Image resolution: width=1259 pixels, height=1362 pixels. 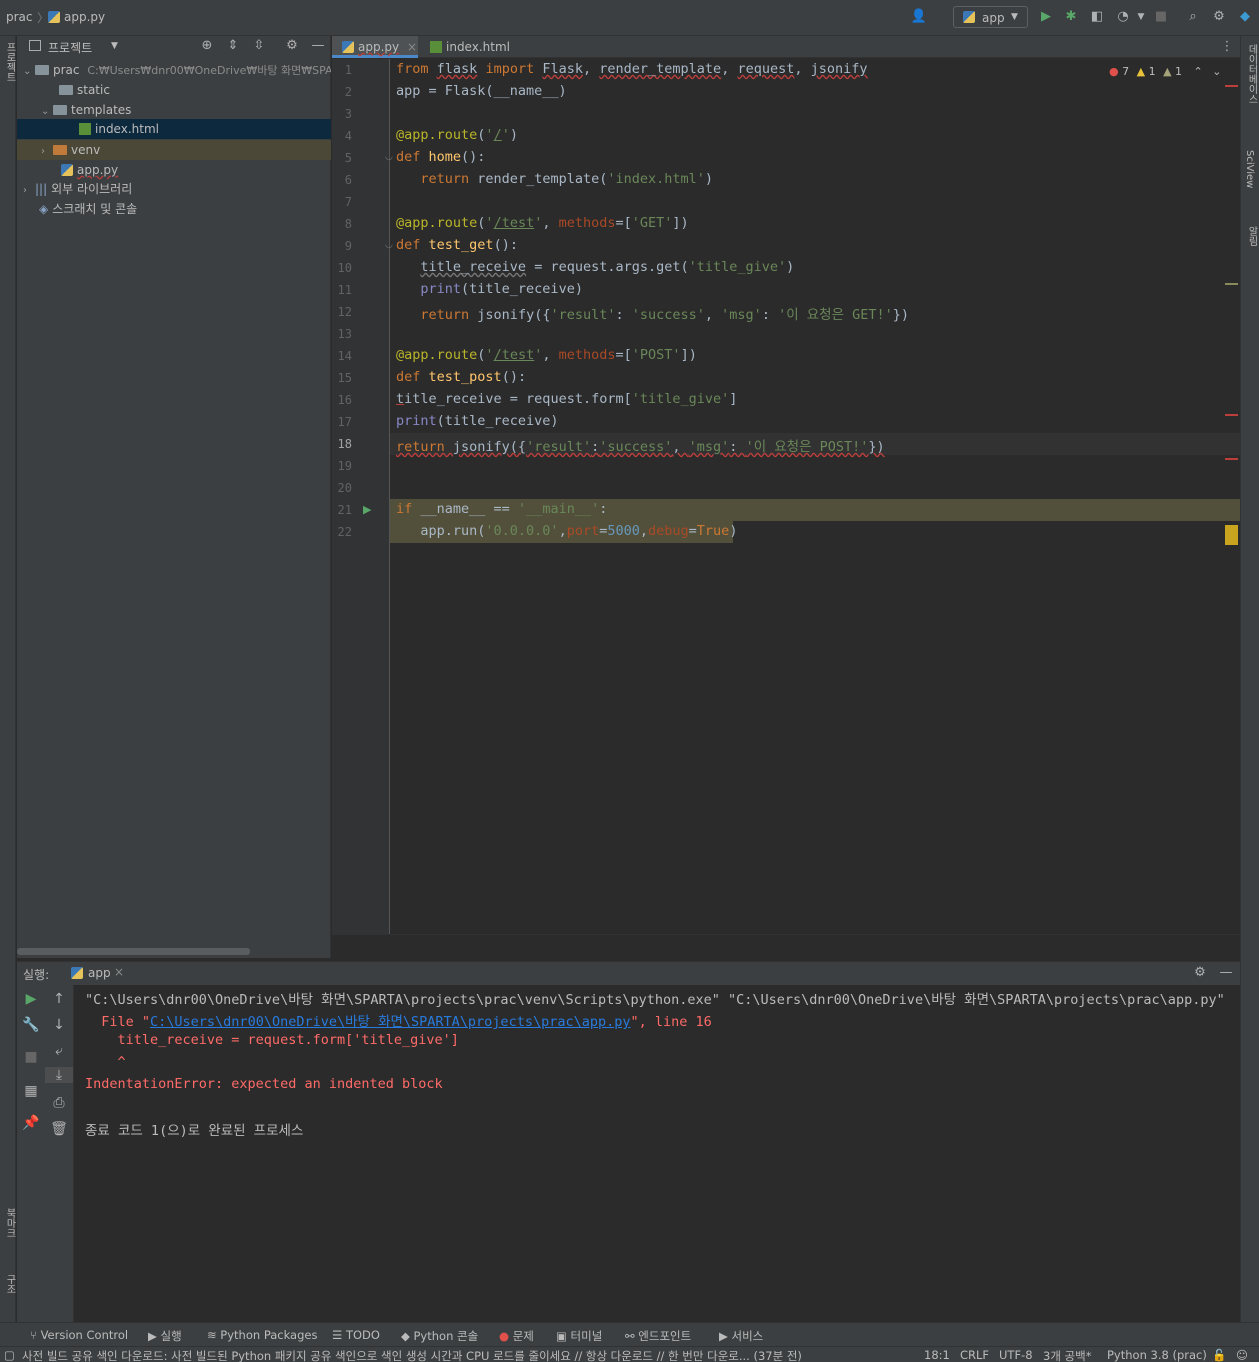 I want to click on run-config-select: app ▼, so click(x=990, y=17).